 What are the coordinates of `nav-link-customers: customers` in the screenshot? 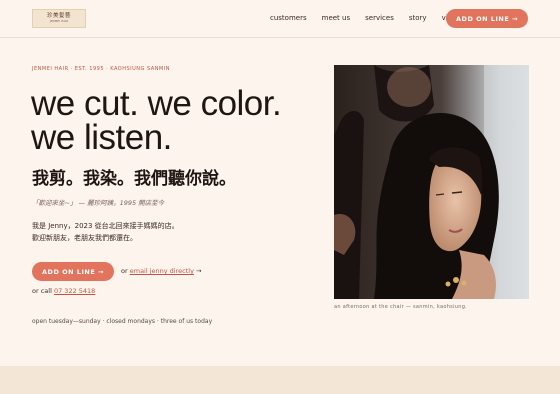 It's located at (288, 18).